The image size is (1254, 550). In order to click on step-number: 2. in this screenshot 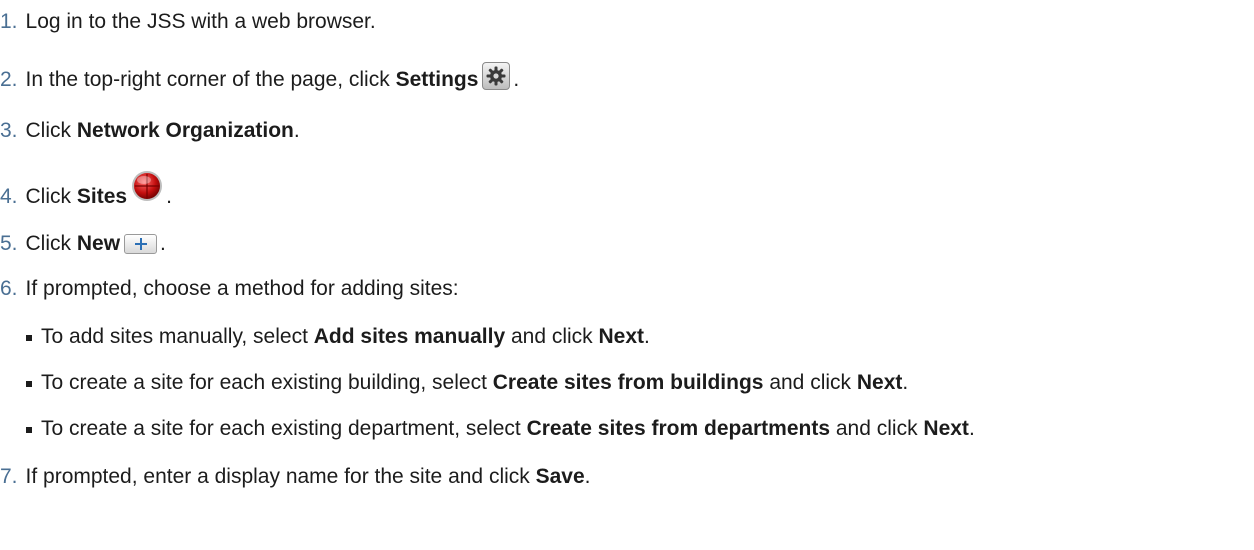, I will do `click(9, 79)`.